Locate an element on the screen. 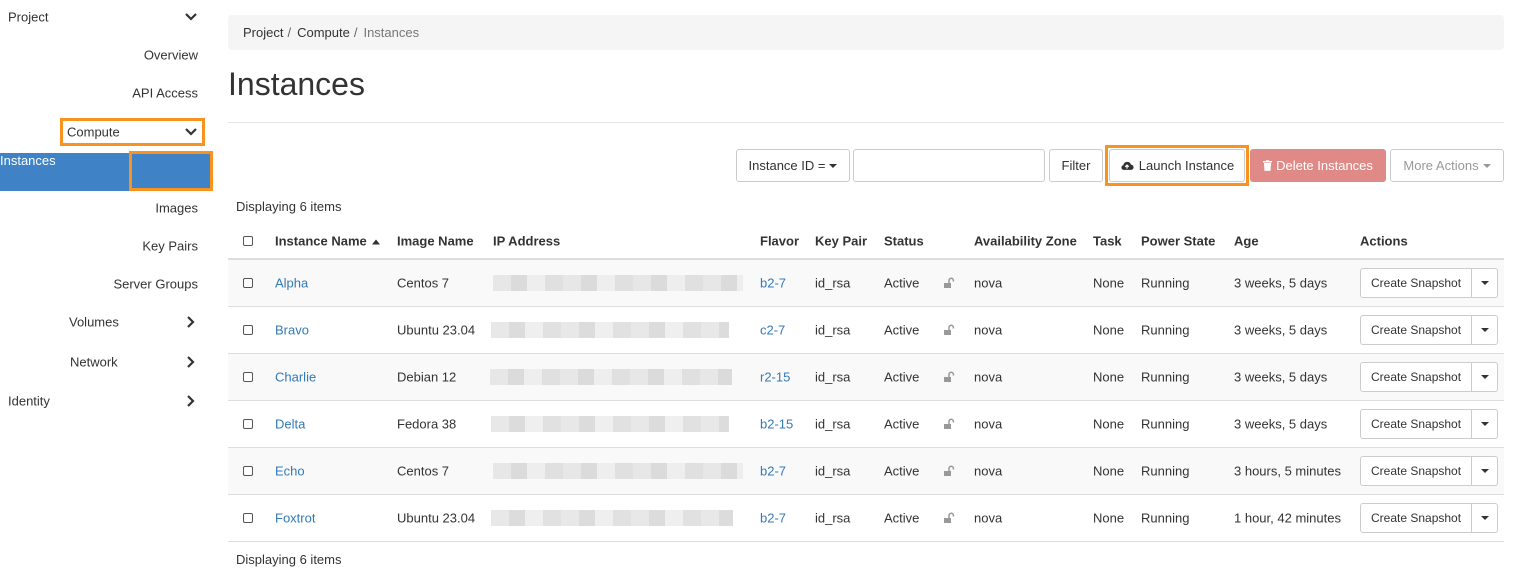  sidebar-item-label: Overview is located at coordinates (170, 55).